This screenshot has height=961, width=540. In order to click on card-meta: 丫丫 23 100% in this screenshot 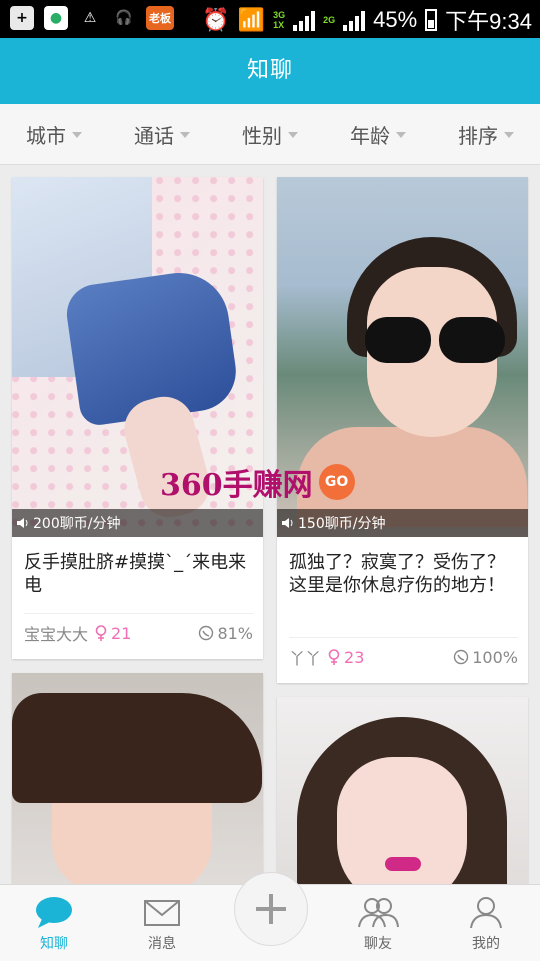, I will do `click(403, 656)`.